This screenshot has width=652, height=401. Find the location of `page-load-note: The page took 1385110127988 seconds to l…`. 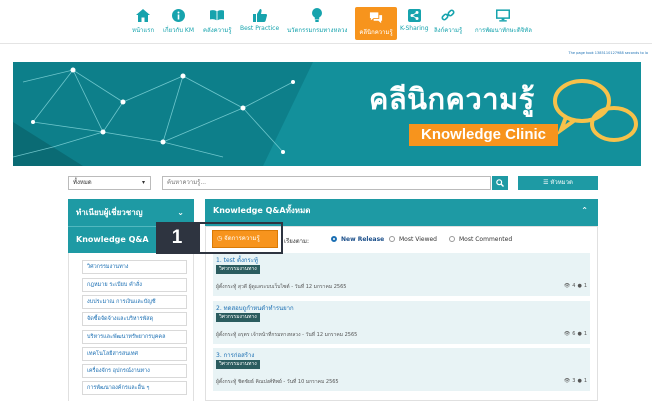

page-load-note: The page took 1385110127988 seconds to l… is located at coordinates (608, 53).